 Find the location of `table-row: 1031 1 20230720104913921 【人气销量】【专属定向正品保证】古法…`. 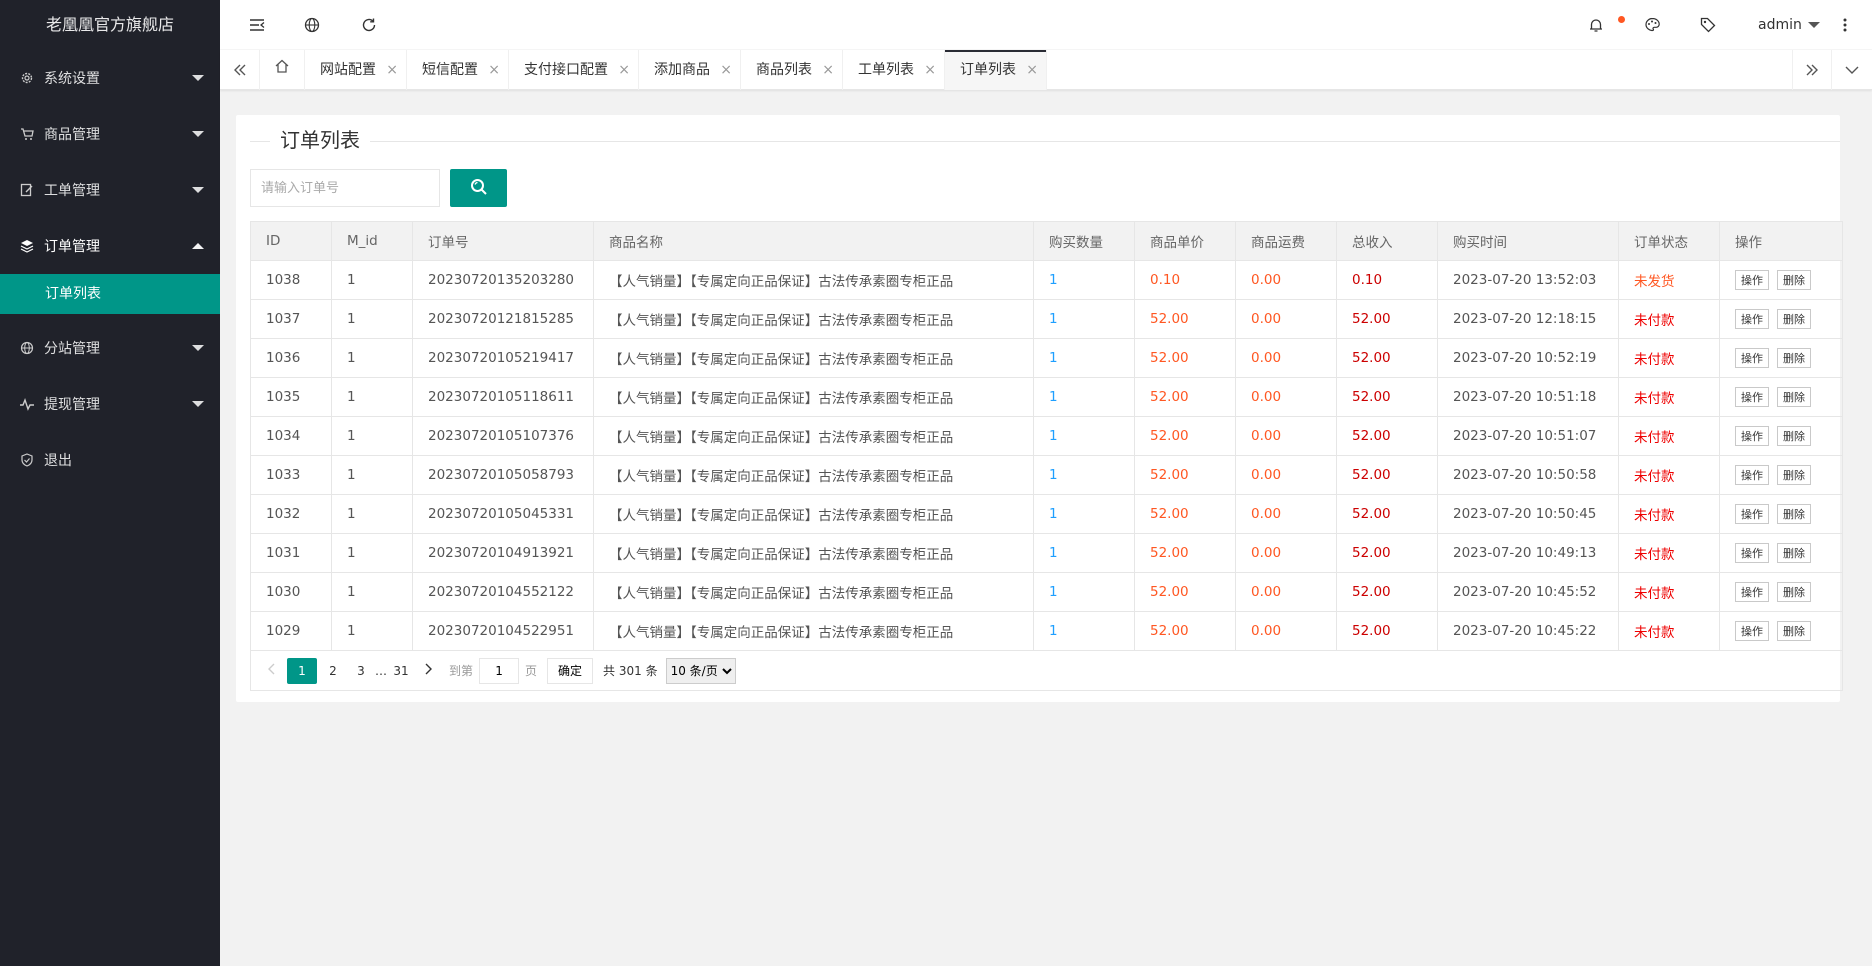

table-row: 1031 1 20230720104913921 【人气销量】【专属定向正品保证】古法… is located at coordinates (1046, 553).